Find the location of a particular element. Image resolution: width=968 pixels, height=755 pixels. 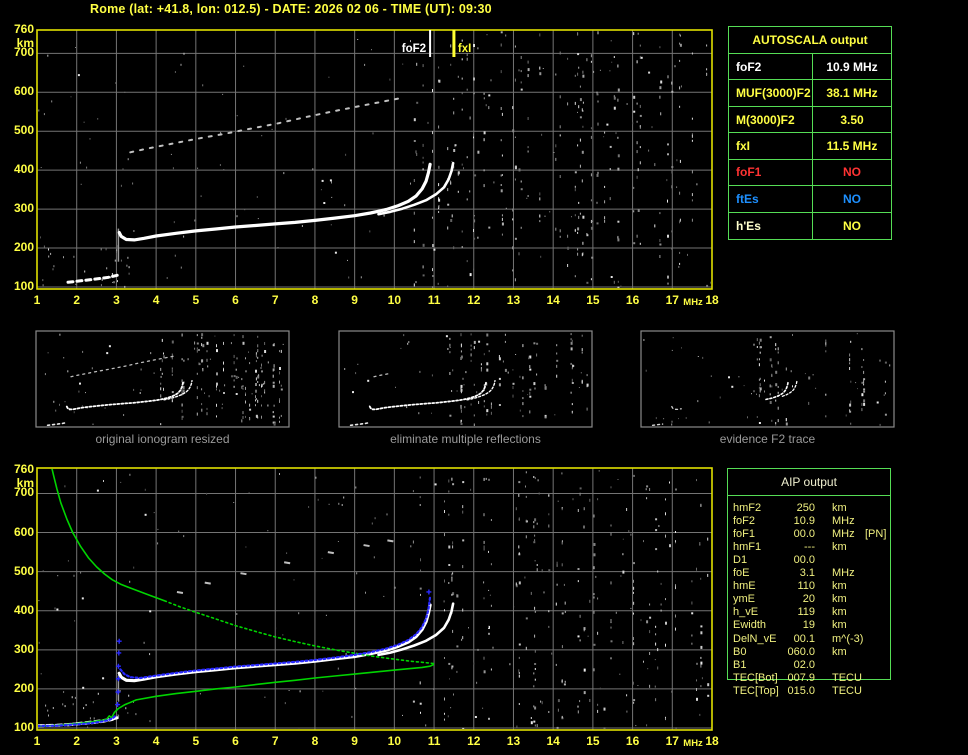

aip-table-row: B0 060.0 km is located at coordinates (816, 652).